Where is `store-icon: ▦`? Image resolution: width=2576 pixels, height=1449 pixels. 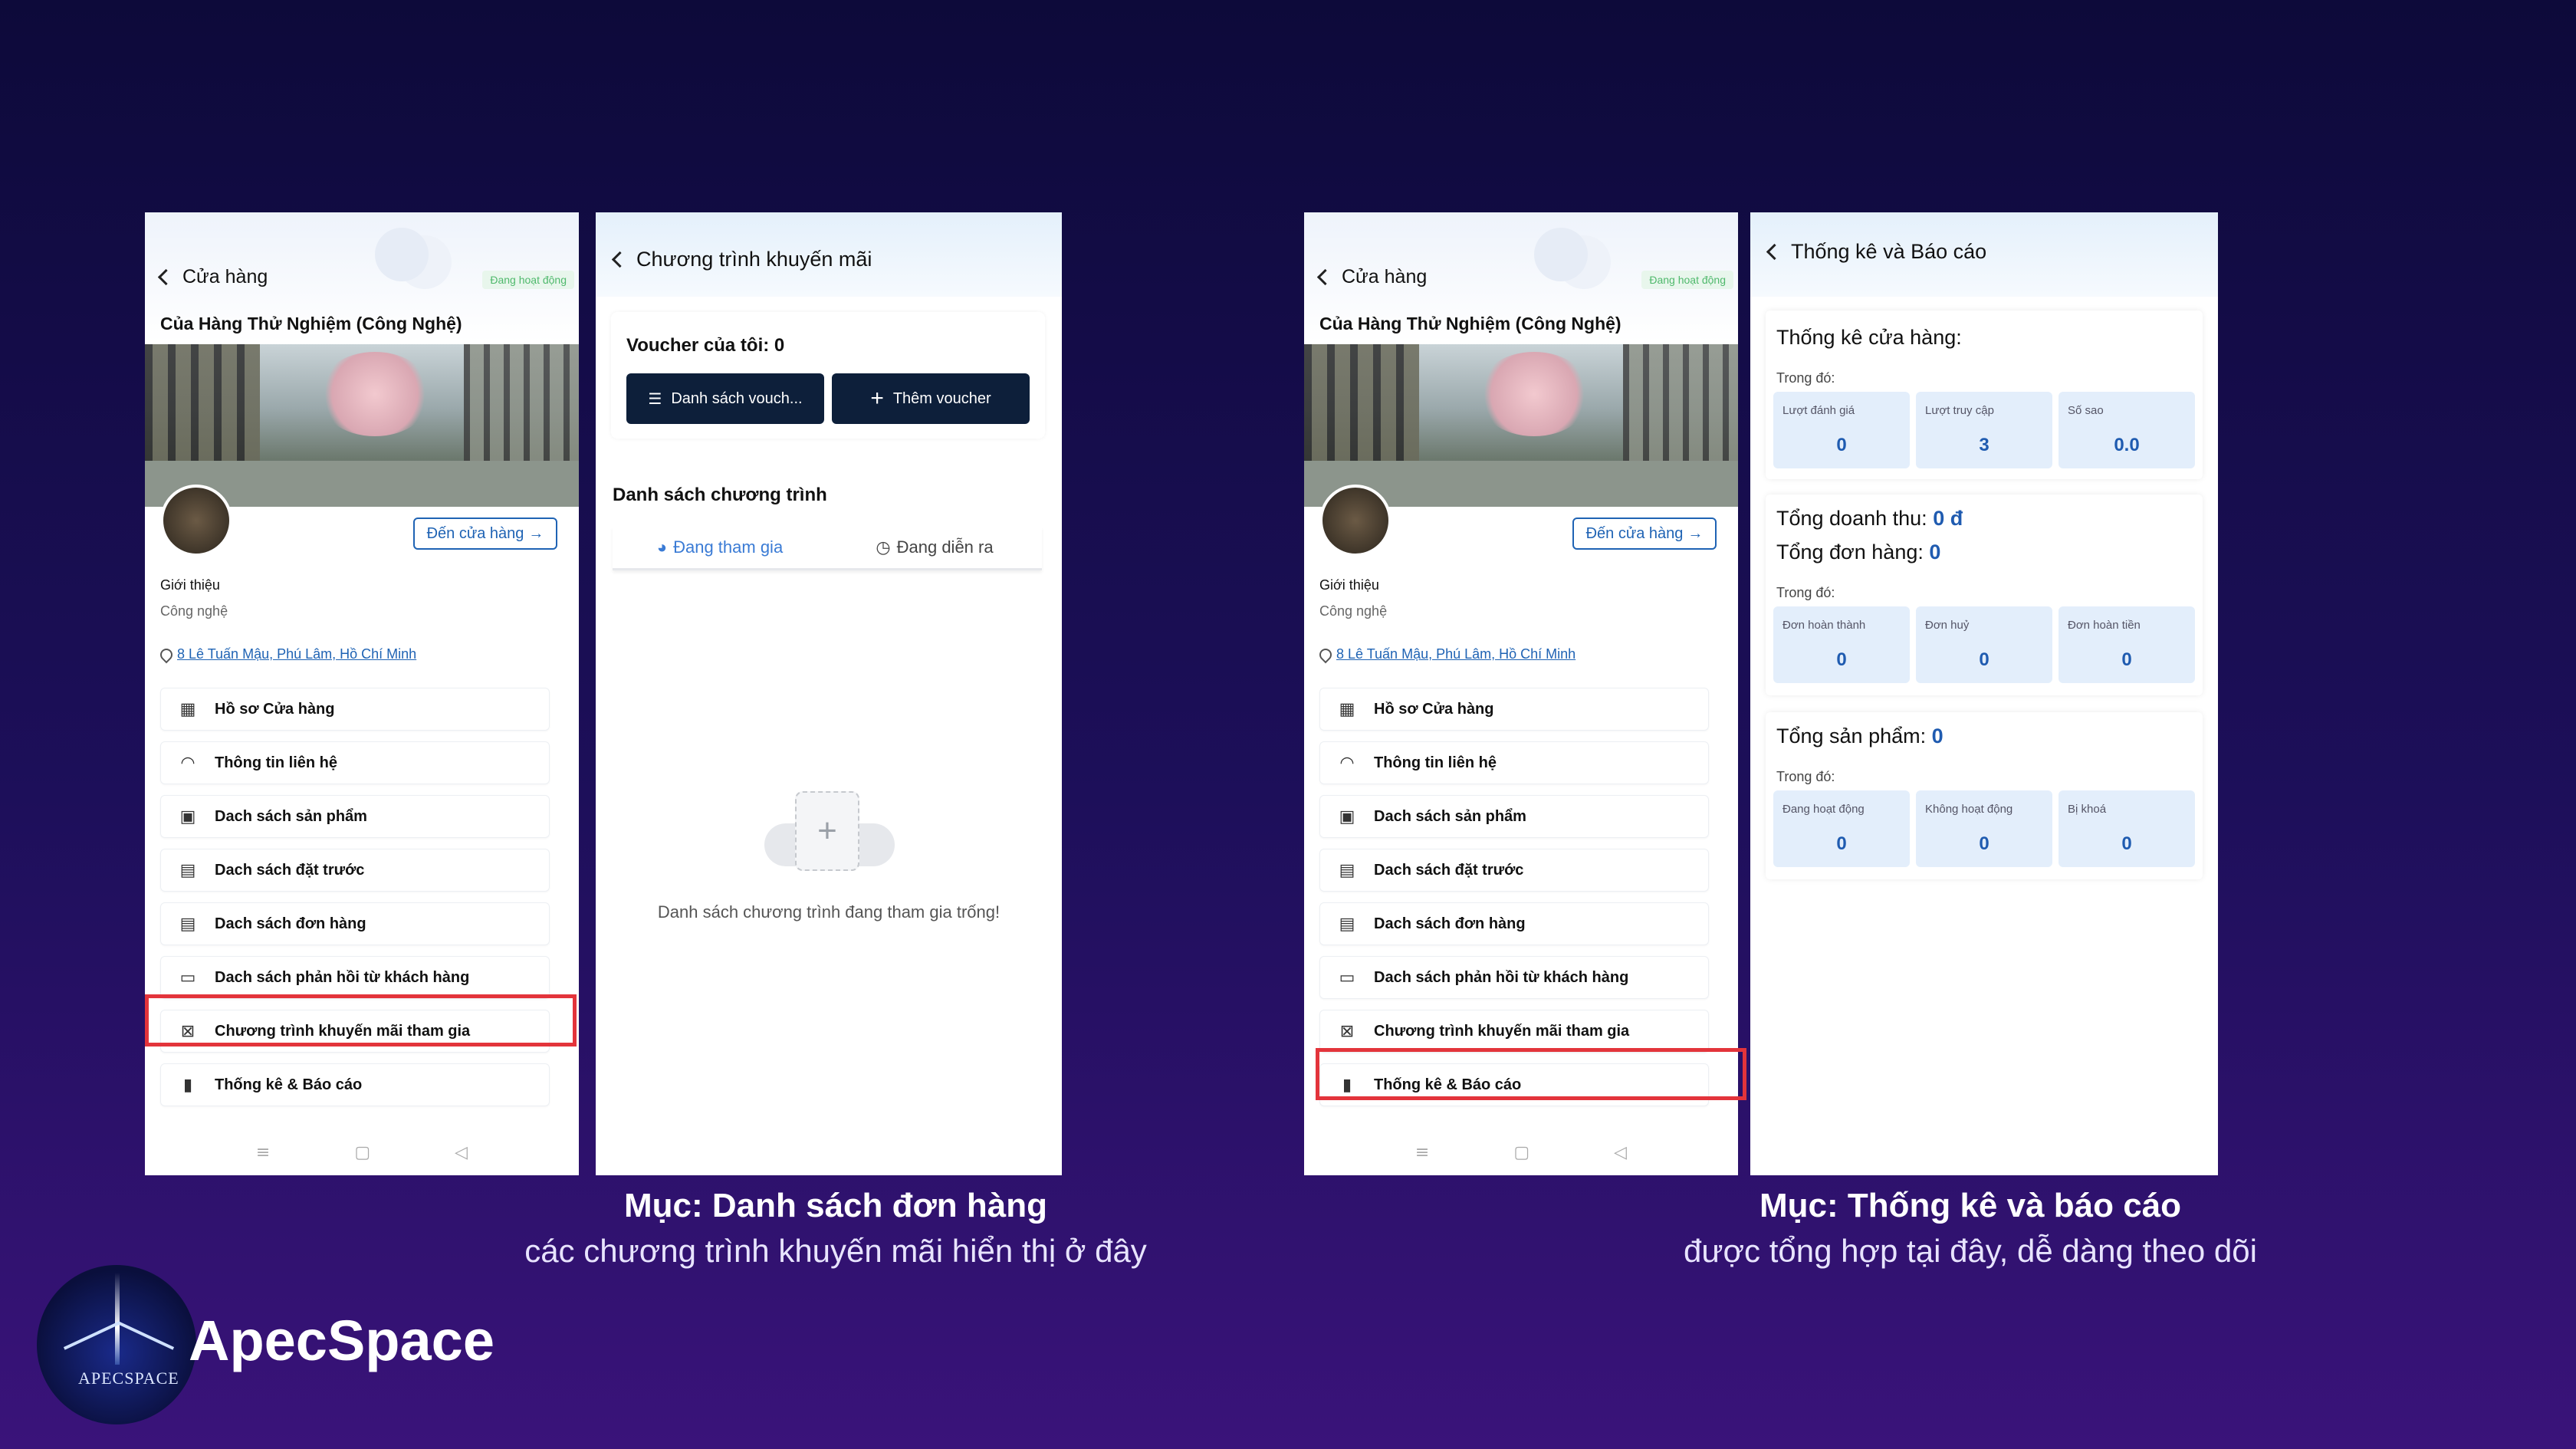 store-icon: ▦ is located at coordinates (187, 709).